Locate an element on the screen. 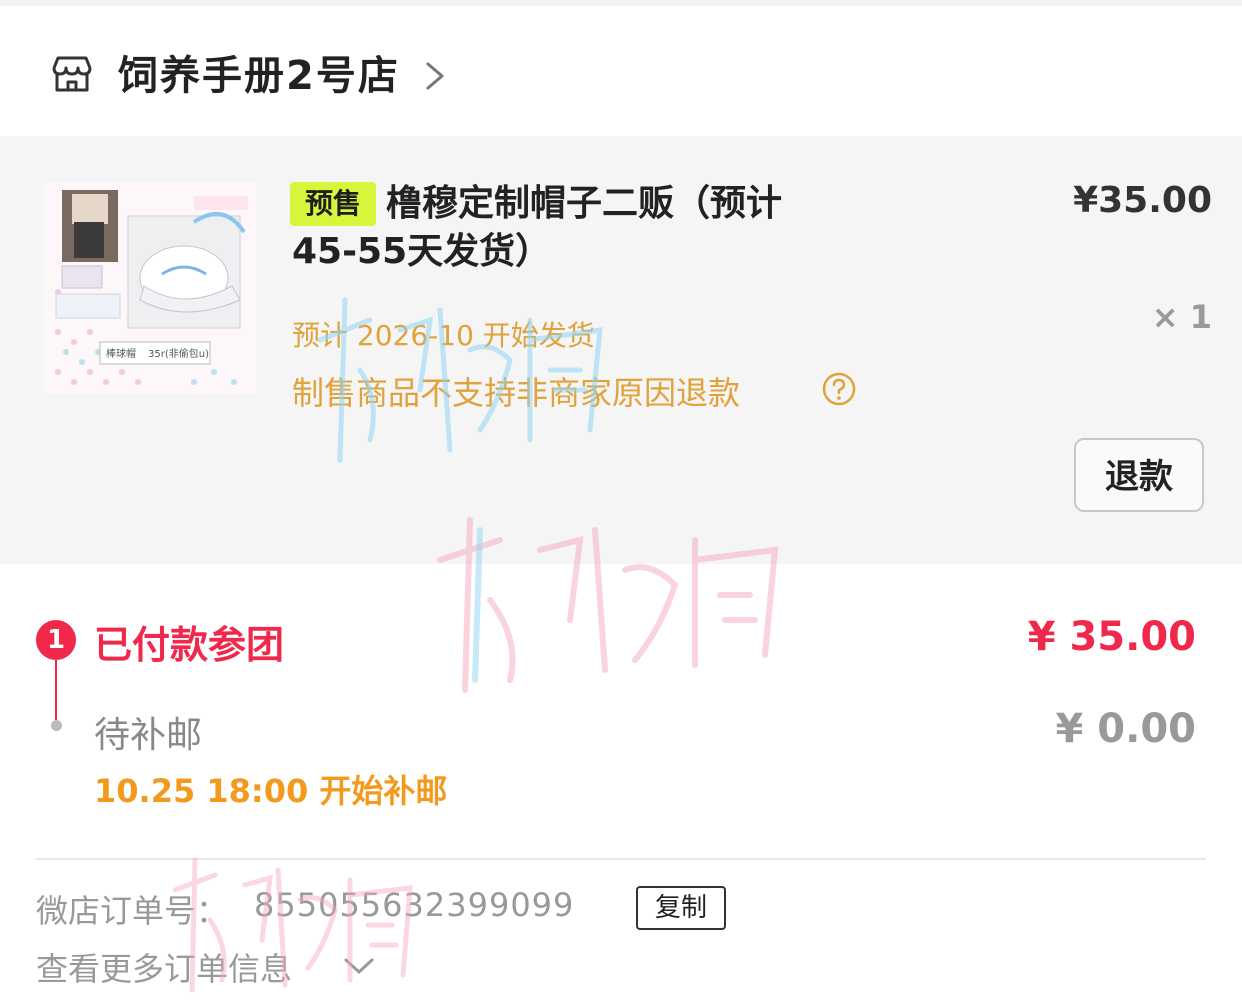  step-1-marker: 1 is located at coordinates (56, 640).